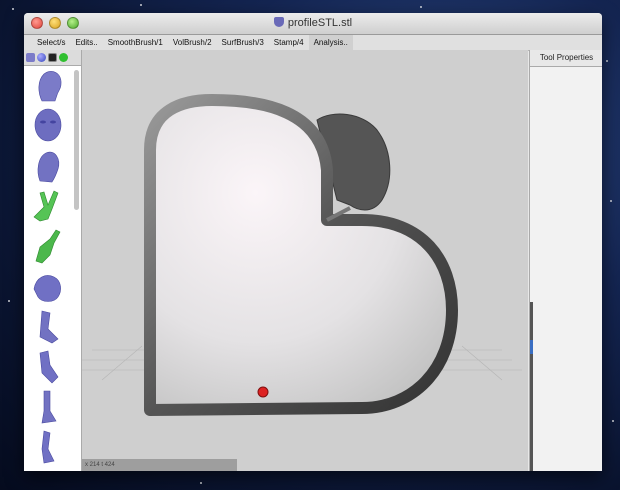 The width and height of the screenshot is (620, 490). What do you see at coordinates (243, 42) in the screenshot?
I see `menu-surf-brush: SurfBrush/3` at bounding box center [243, 42].